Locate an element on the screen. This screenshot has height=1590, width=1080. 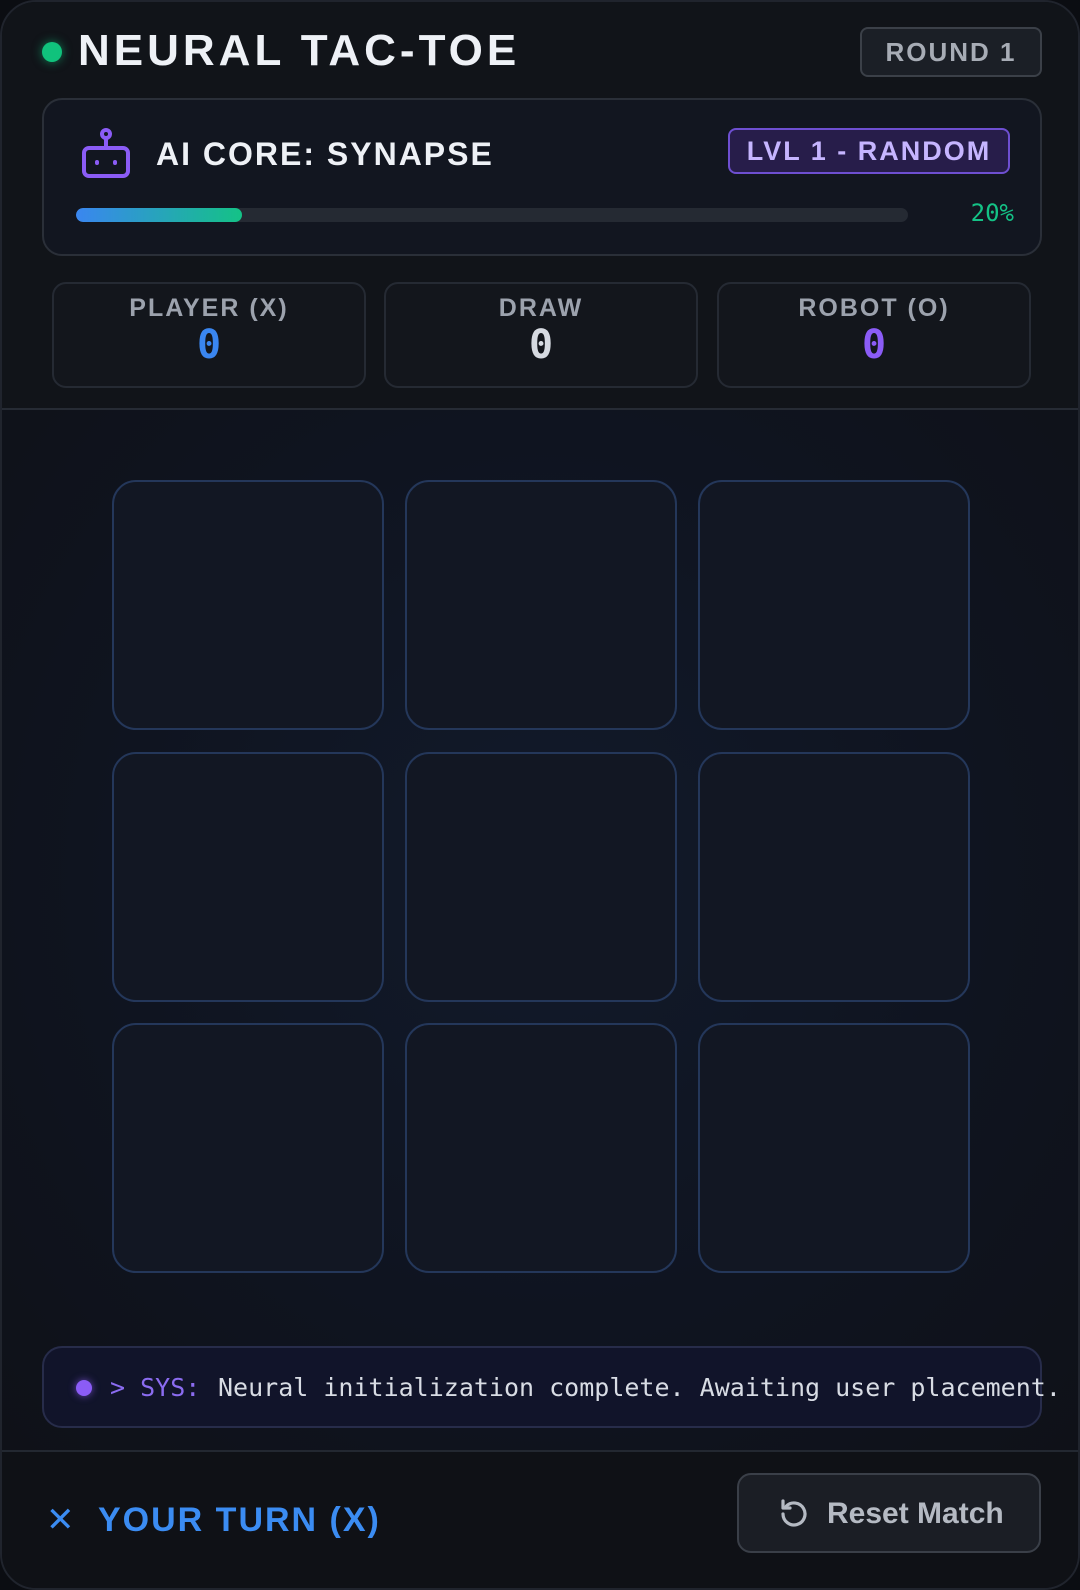
score-label: ROBOT (O) is located at coordinates (874, 308).